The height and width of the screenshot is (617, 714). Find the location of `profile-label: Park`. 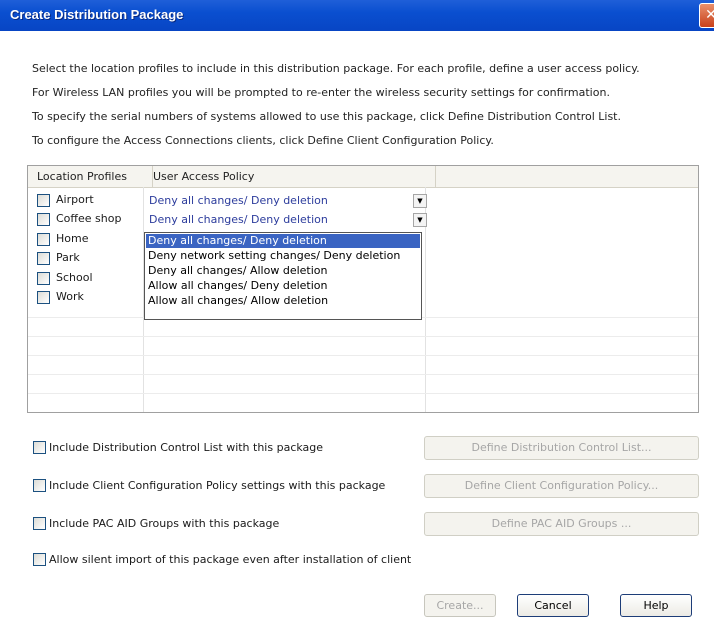

profile-label: Park is located at coordinates (68, 257).